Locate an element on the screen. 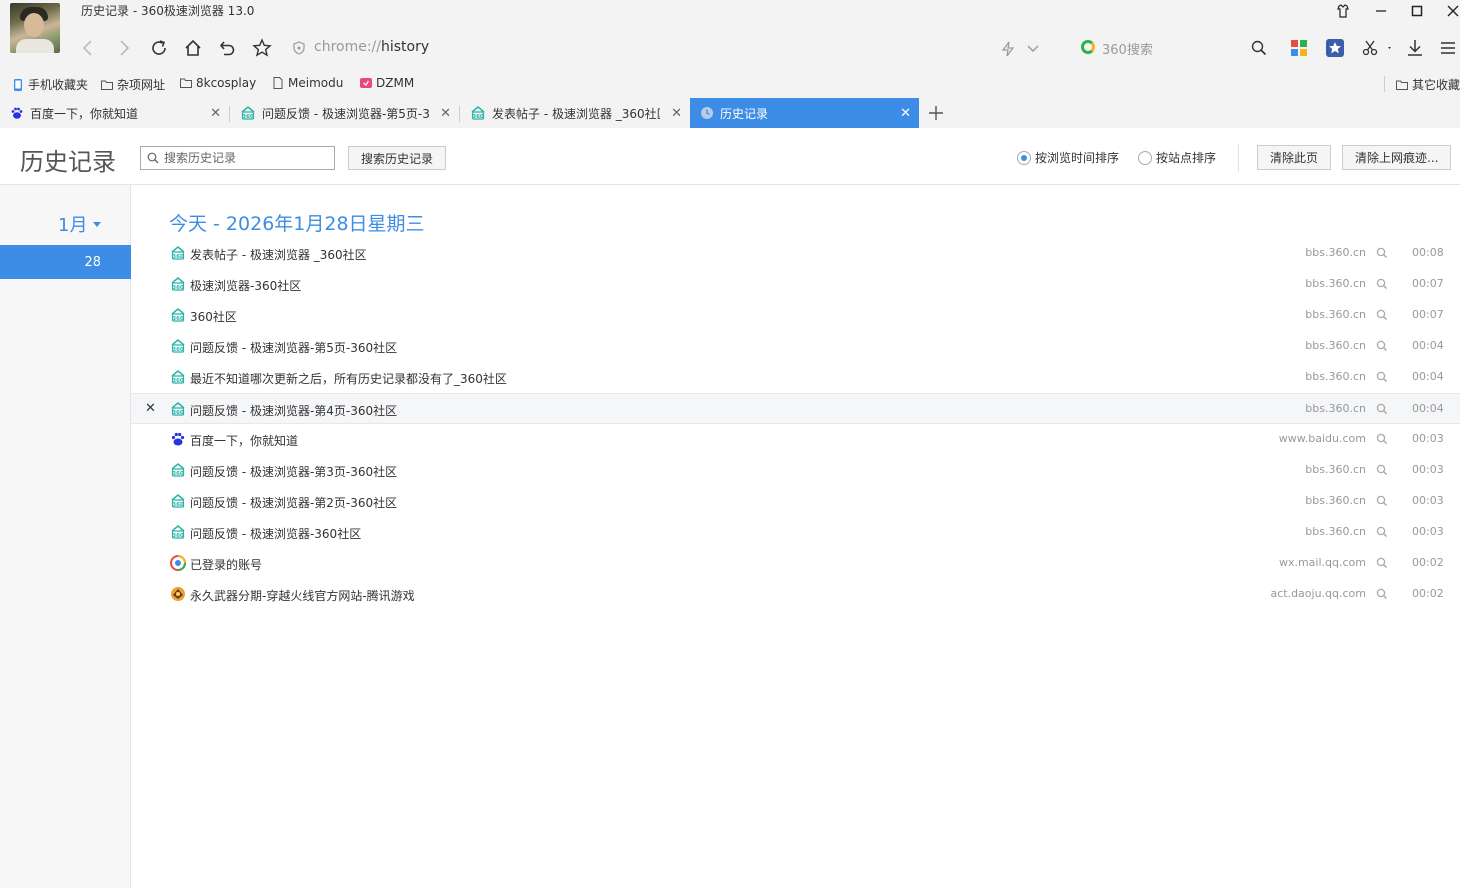 This screenshot has width=1460, height=888. baidu-icon is located at coordinates (17, 113).